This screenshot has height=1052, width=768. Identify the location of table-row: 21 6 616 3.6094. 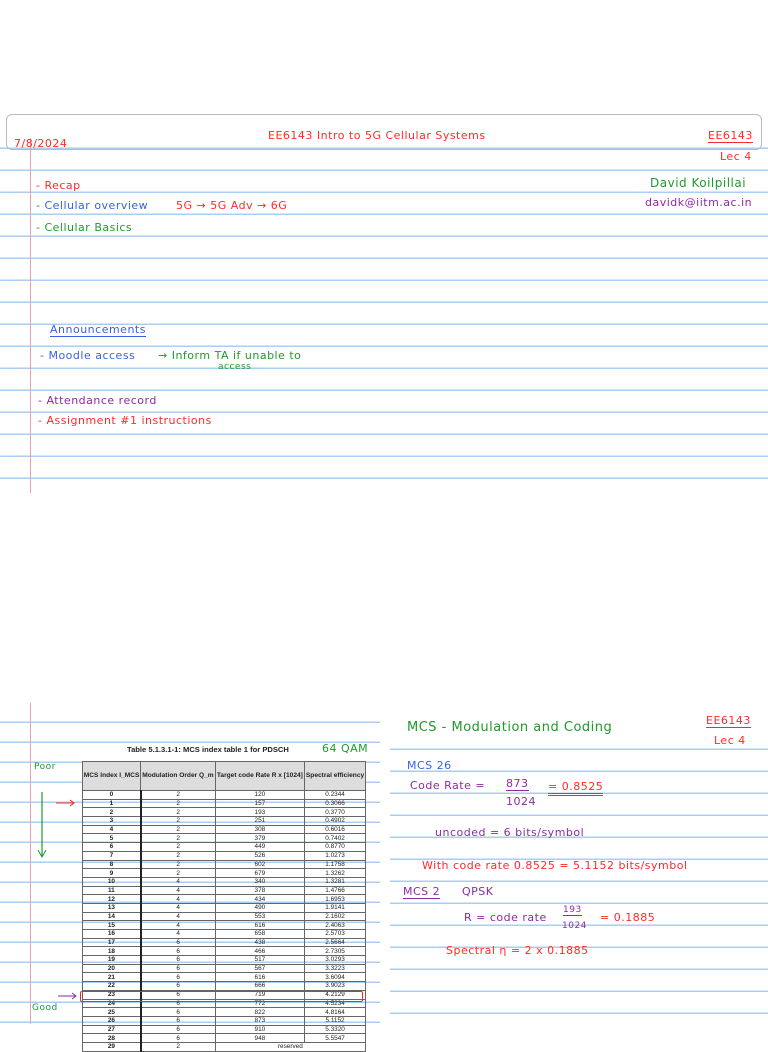
(223, 977).